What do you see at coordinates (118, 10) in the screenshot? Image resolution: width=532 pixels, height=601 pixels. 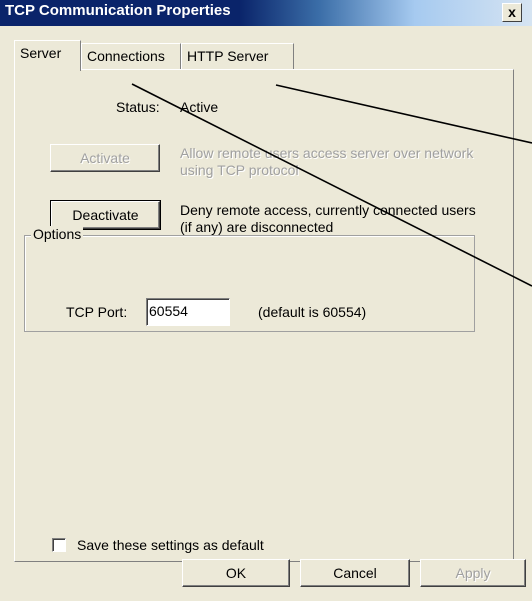 I see `window-title: TCP Communication Properties` at bounding box center [118, 10].